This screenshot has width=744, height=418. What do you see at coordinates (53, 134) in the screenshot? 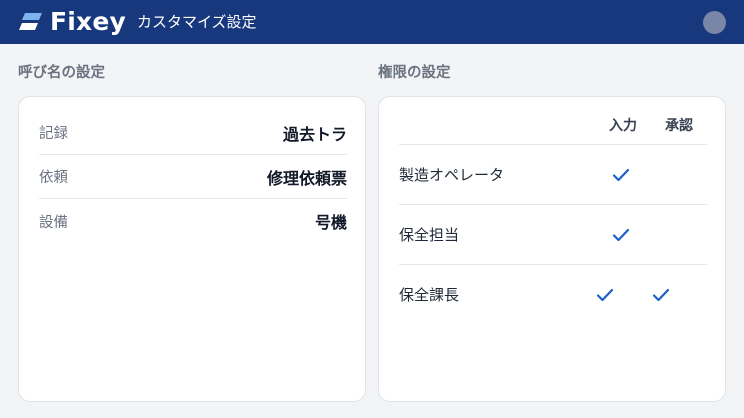
I see `naming-row-label: 記録` at bounding box center [53, 134].